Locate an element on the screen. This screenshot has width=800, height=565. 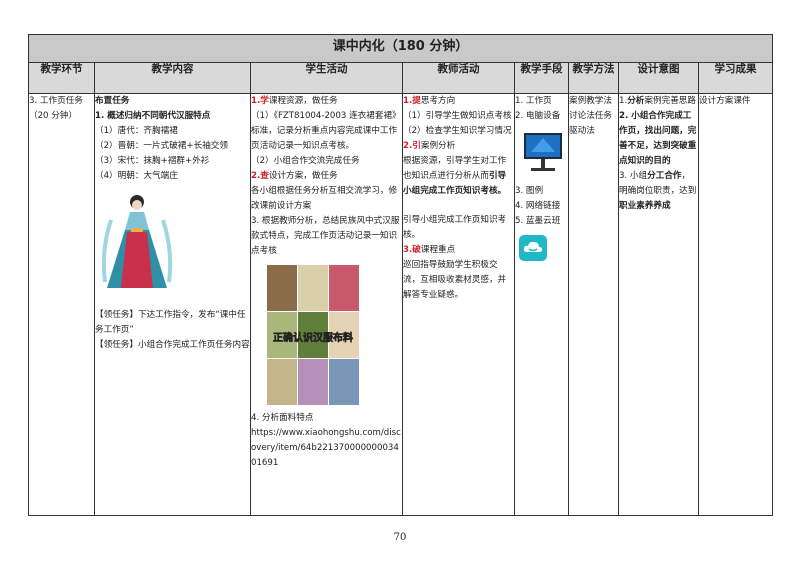
page-number: 70 is located at coordinates (400, 537).